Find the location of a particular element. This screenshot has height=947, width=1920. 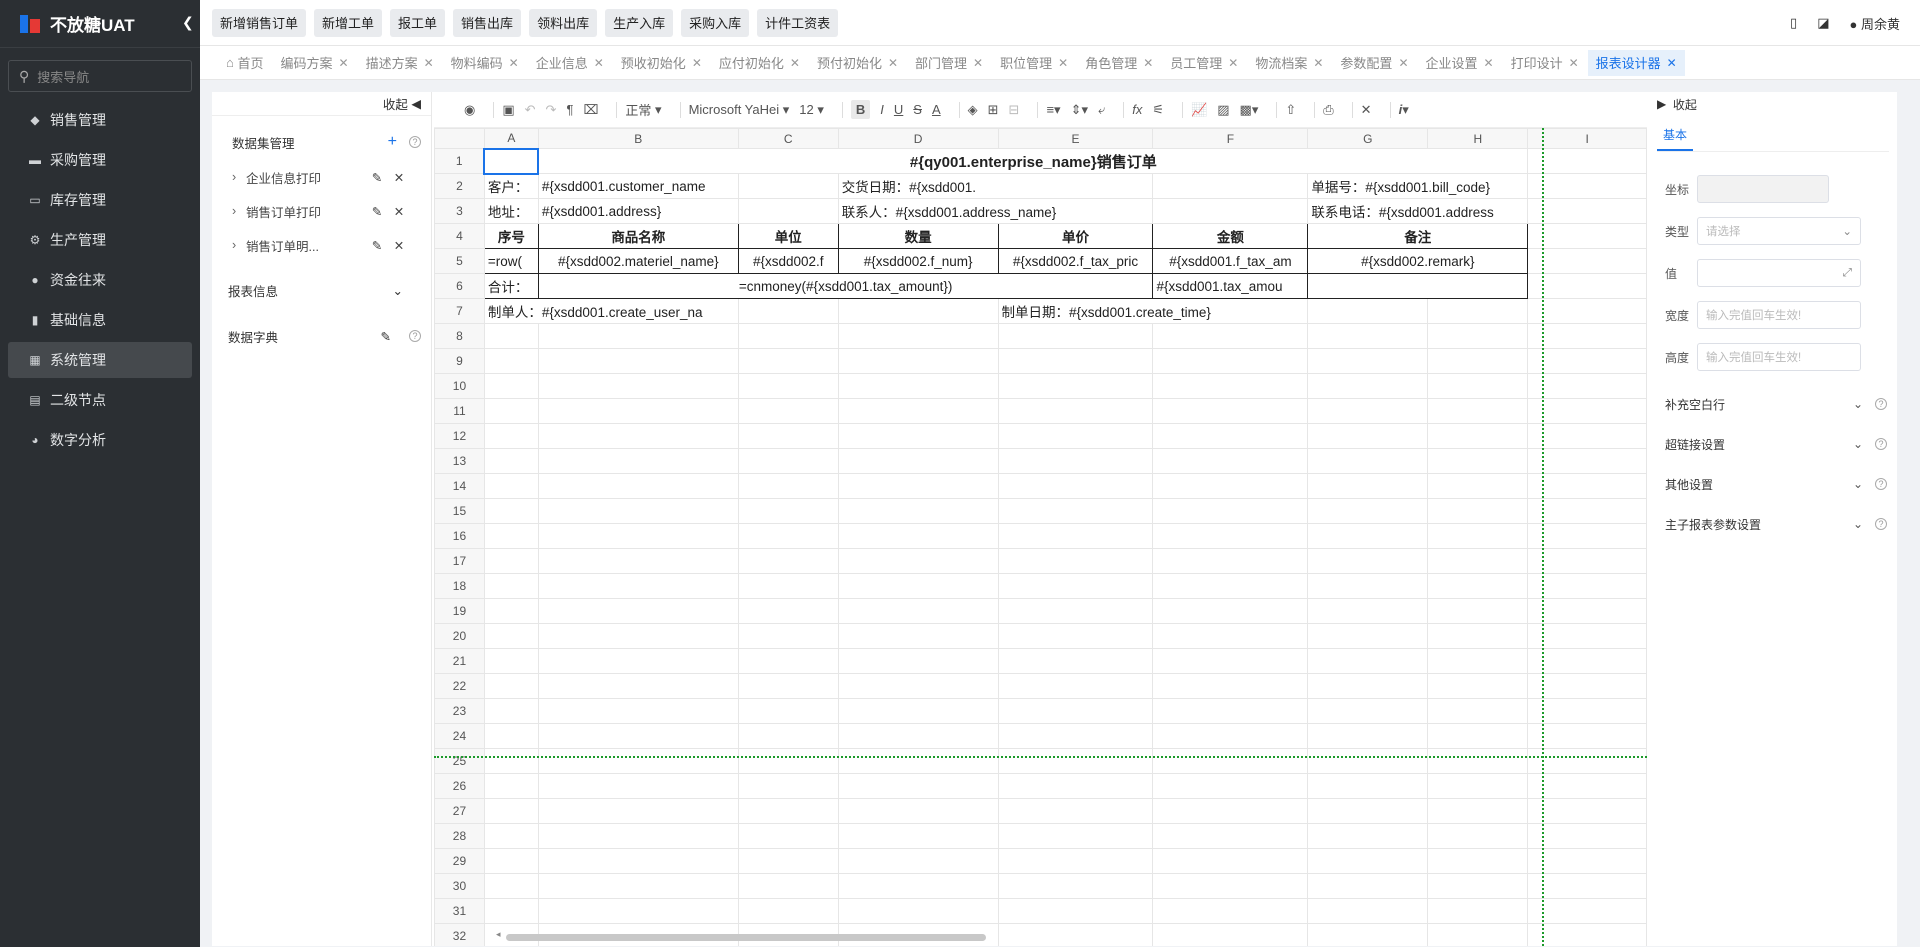

column-header: B is located at coordinates (638, 138).